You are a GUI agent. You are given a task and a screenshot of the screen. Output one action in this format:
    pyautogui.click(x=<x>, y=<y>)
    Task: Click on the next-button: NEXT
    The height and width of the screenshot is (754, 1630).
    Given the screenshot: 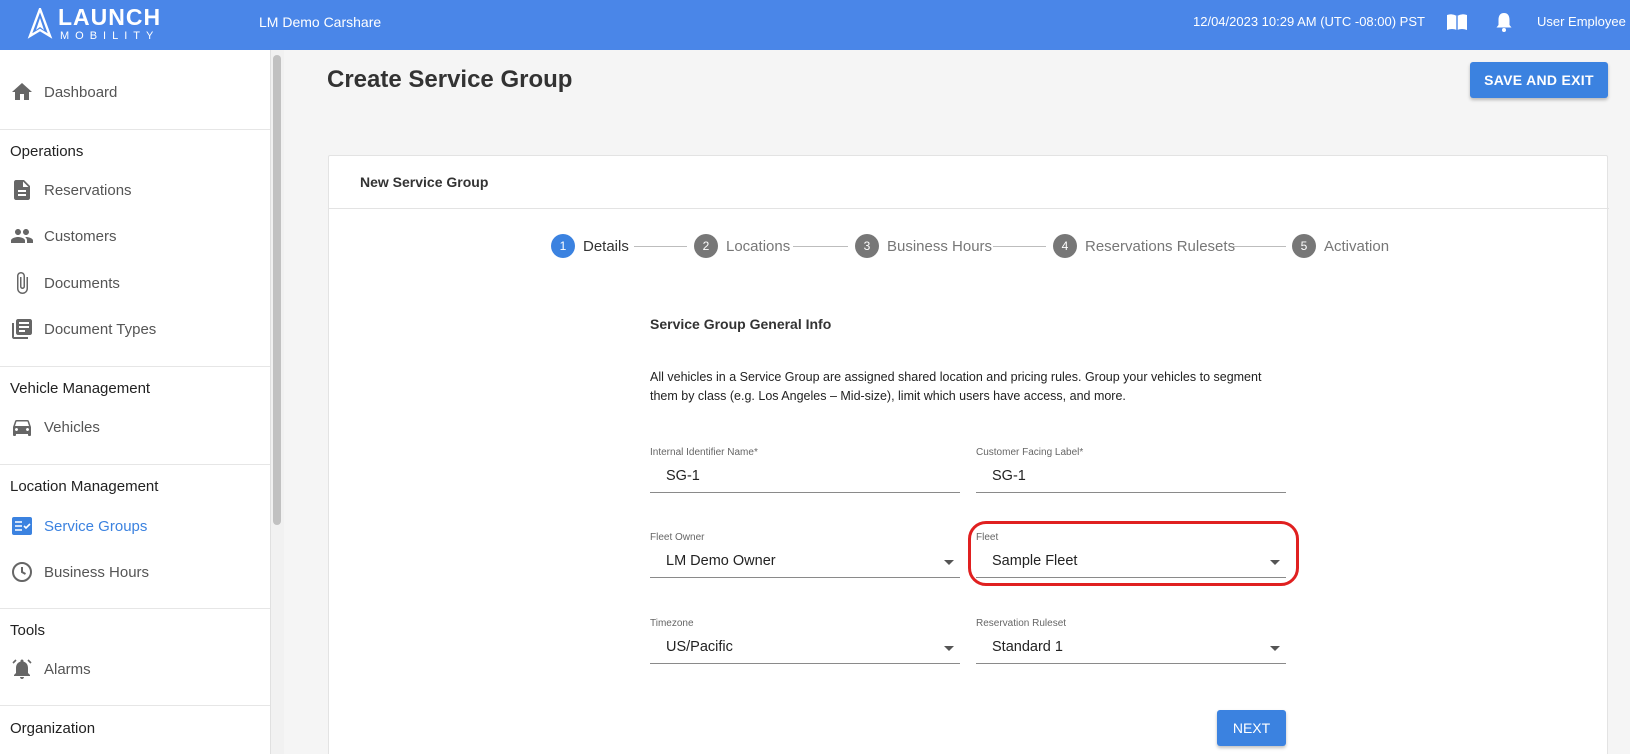 What is the action you would take?
    pyautogui.click(x=1251, y=728)
    